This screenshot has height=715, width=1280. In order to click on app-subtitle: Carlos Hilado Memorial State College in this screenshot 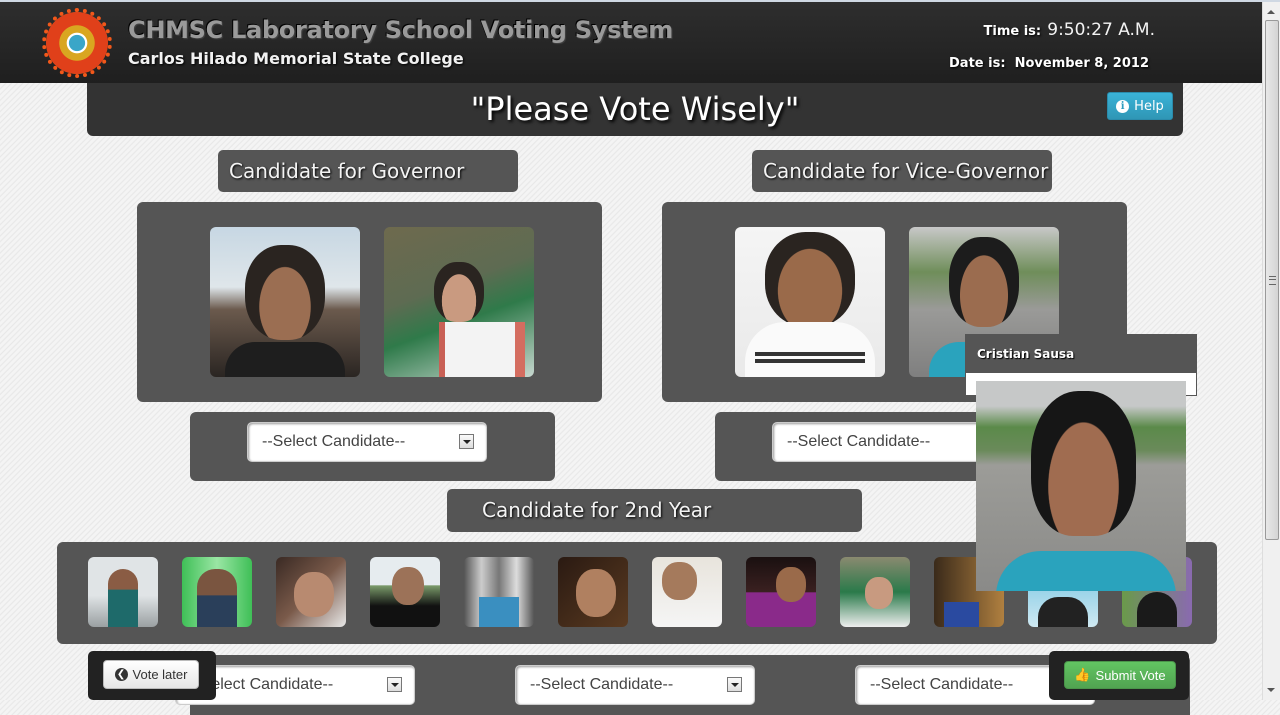, I will do `click(296, 58)`.